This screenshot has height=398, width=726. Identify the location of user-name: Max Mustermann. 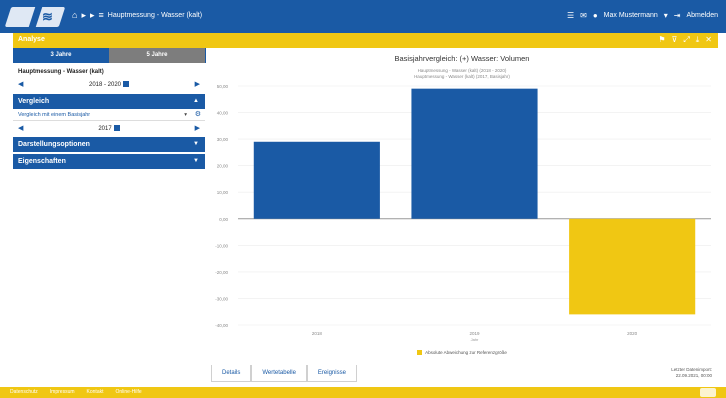
(631, 15).